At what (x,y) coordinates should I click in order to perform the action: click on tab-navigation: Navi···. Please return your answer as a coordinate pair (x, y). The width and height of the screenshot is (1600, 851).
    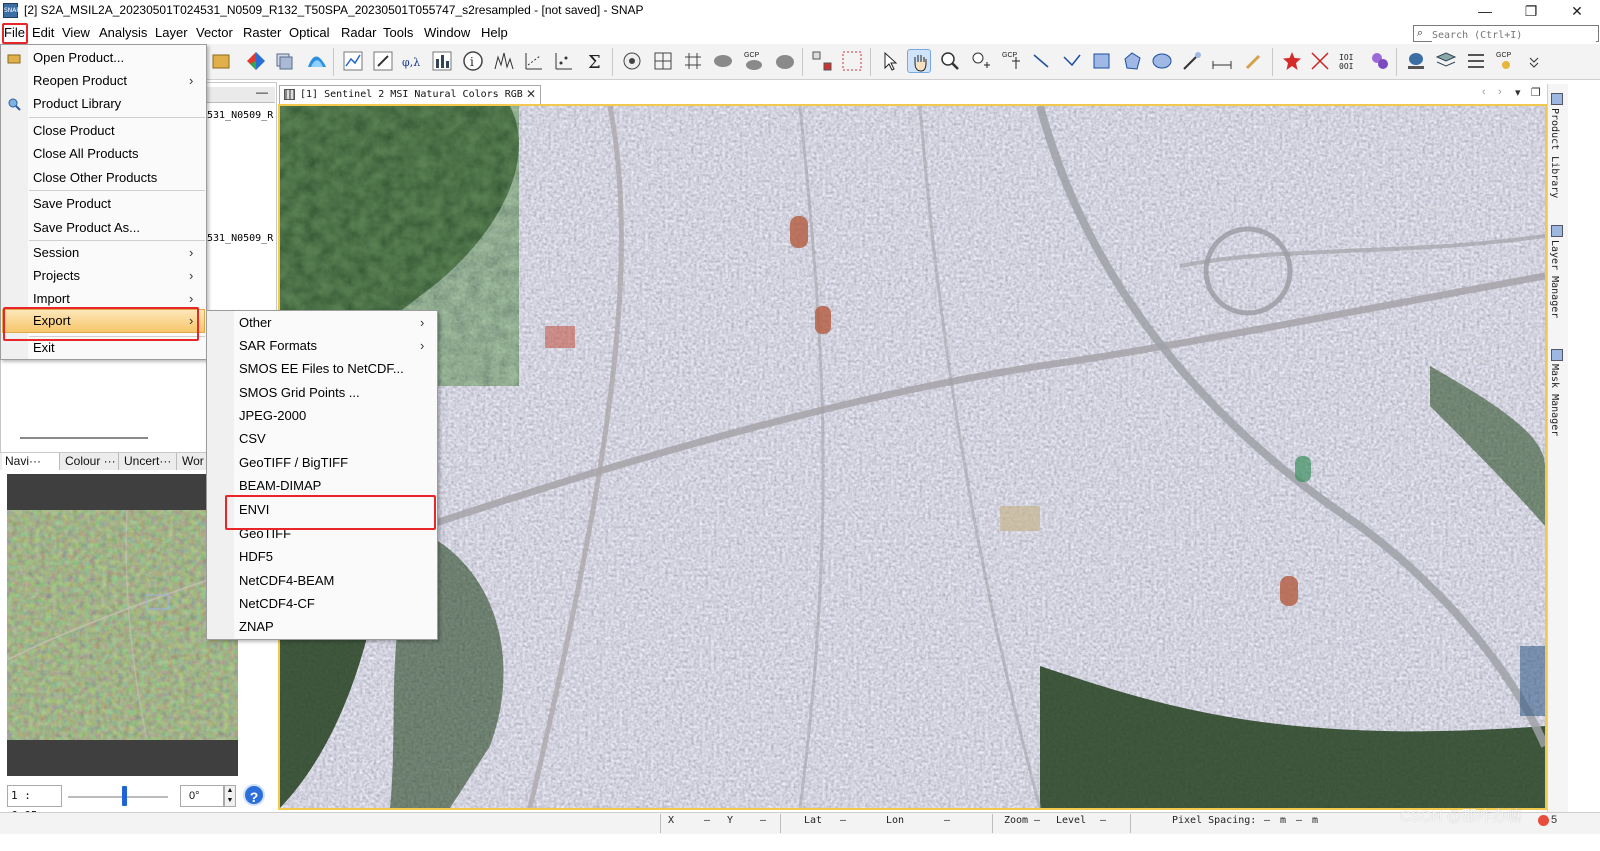
    Looking at the image, I should click on (31, 461).